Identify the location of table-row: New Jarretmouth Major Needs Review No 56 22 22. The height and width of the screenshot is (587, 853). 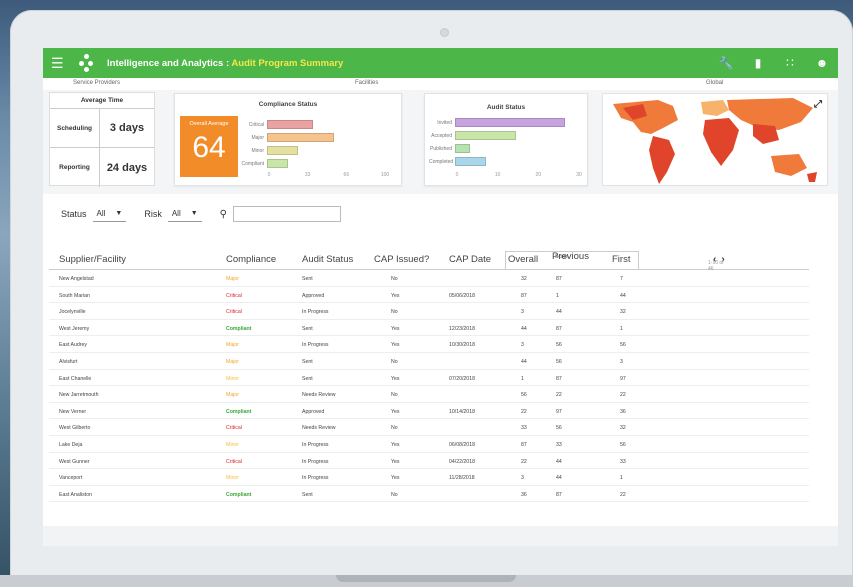
(429, 394).